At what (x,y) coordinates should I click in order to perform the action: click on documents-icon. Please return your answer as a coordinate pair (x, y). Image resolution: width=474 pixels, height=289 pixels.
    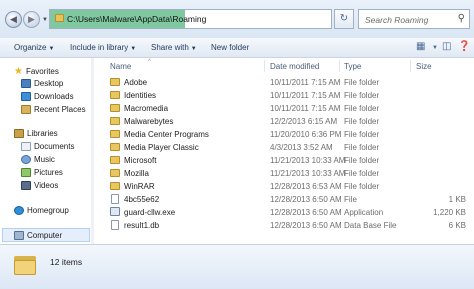
    Looking at the image, I should click on (26, 146).